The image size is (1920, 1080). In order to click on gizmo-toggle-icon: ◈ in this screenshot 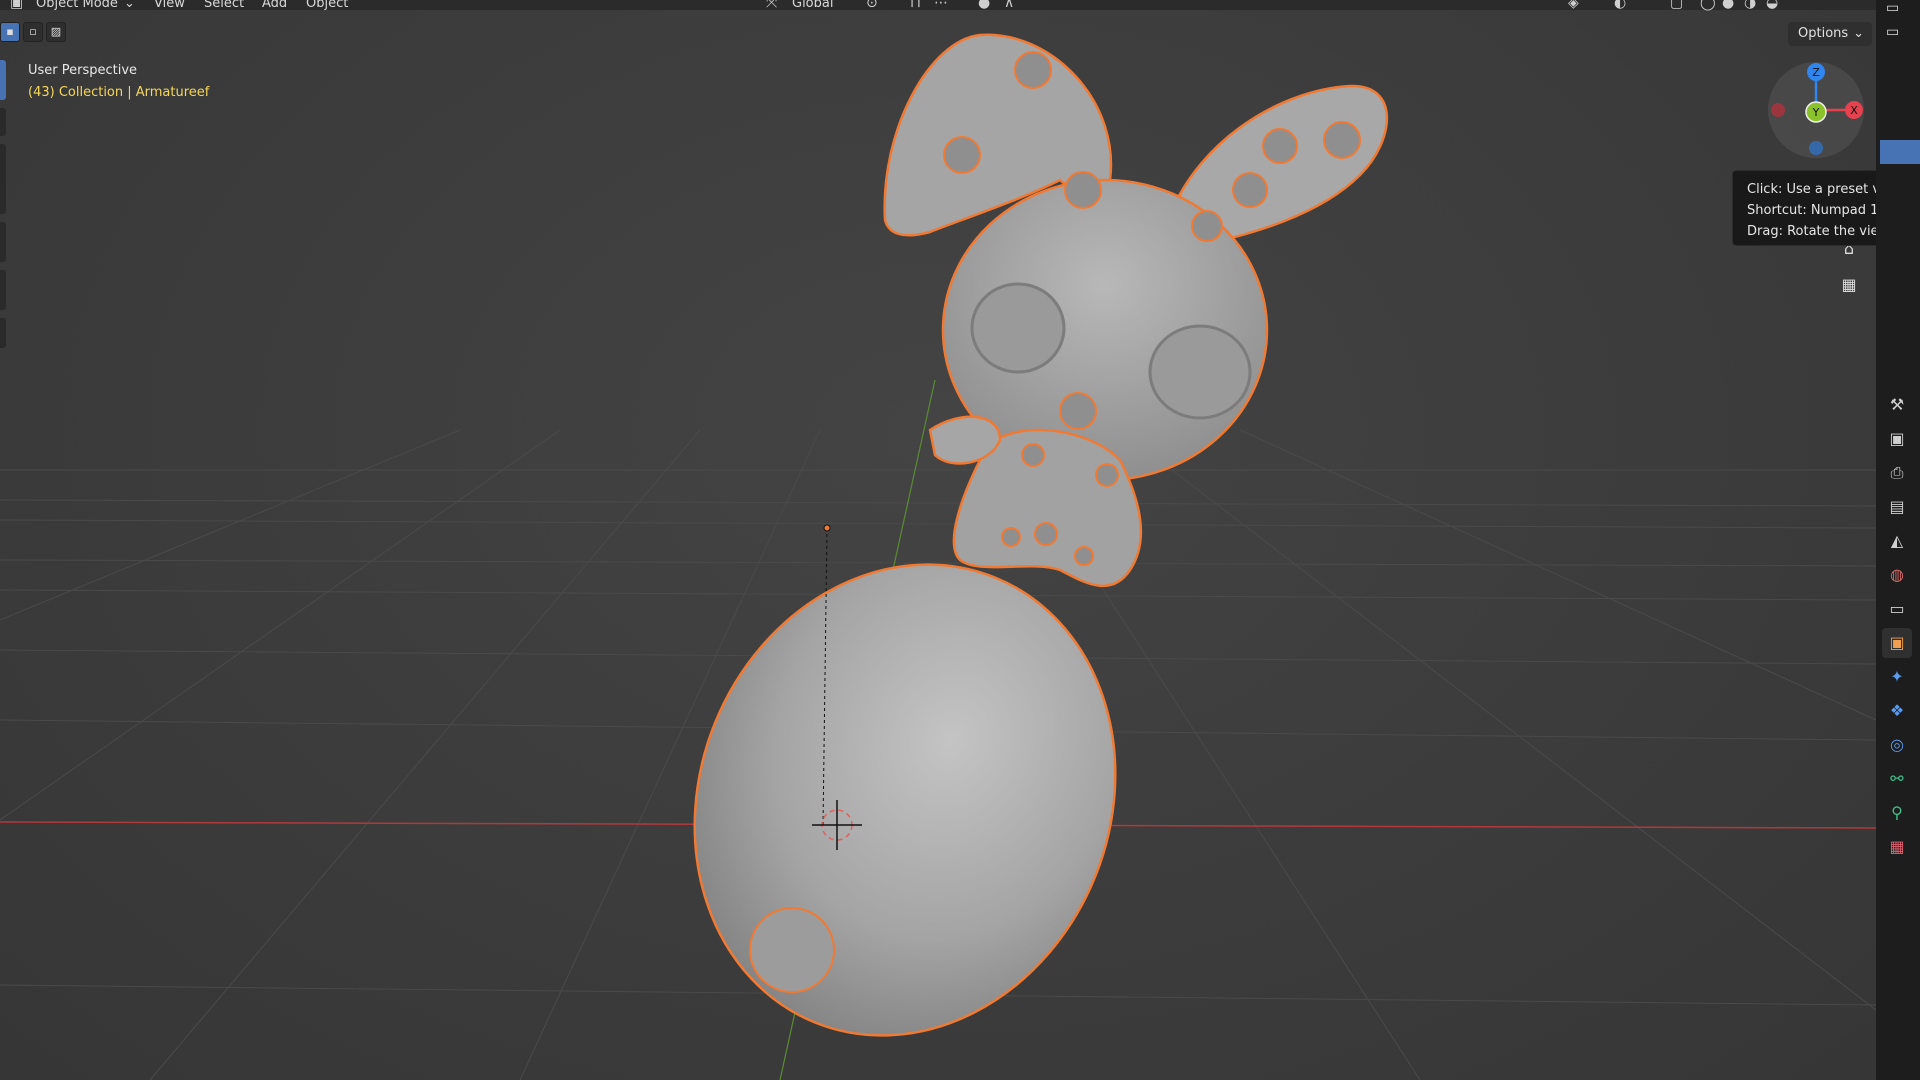, I will do `click(1573, 5)`.